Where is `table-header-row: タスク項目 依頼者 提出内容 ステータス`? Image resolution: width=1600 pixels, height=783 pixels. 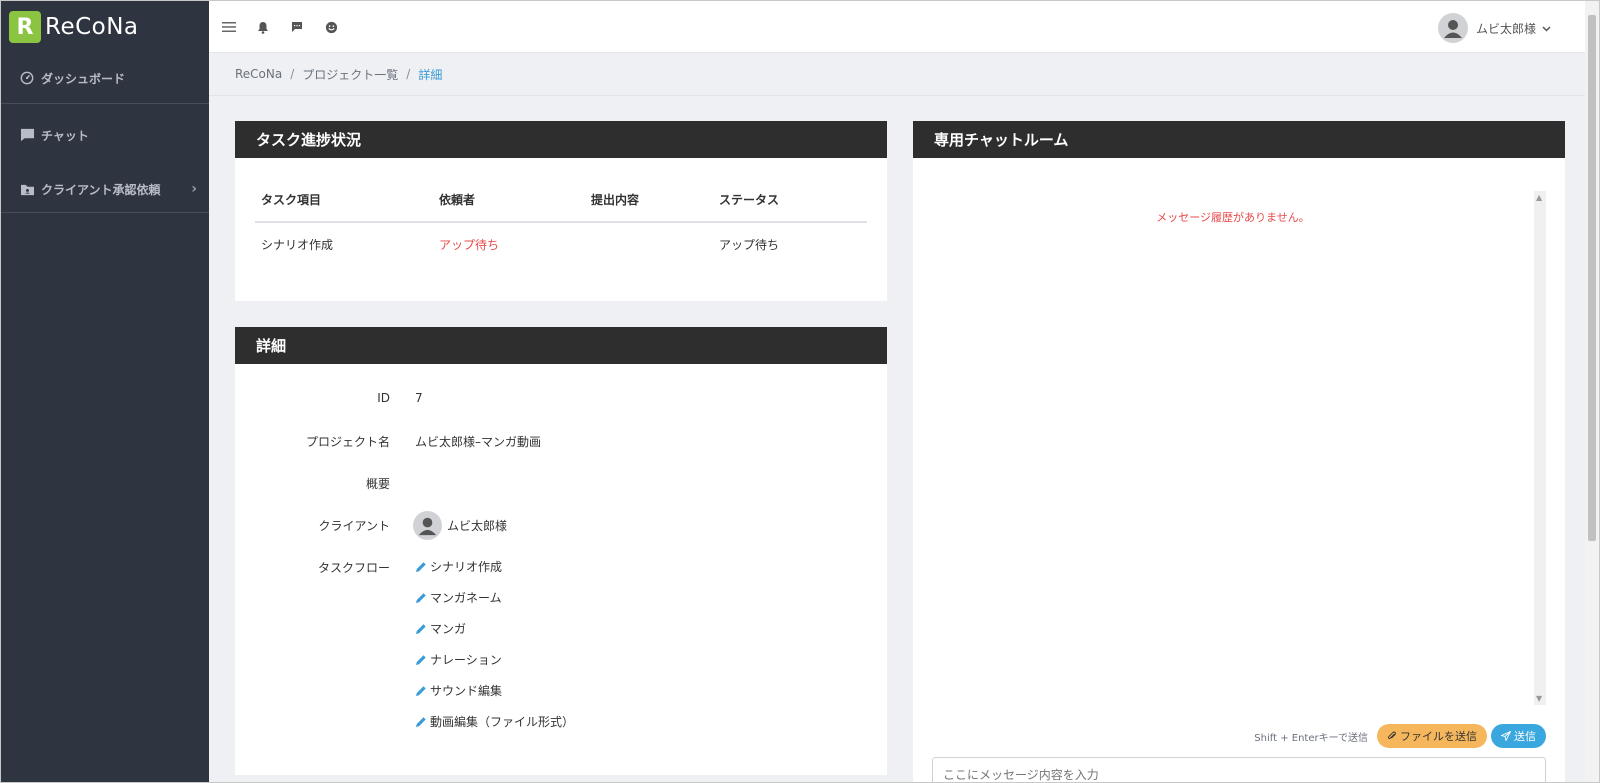 table-header-row: タスク項目 依頼者 提出内容 ステータス is located at coordinates (561, 200).